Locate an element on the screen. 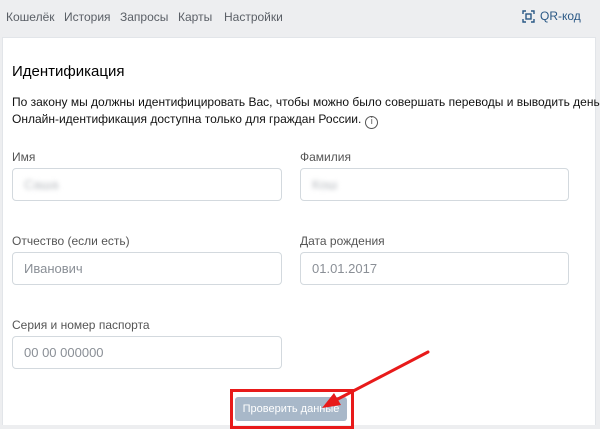 This screenshot has height=429, width=600. qr-scan-icon is located at coordinates (528, 16).